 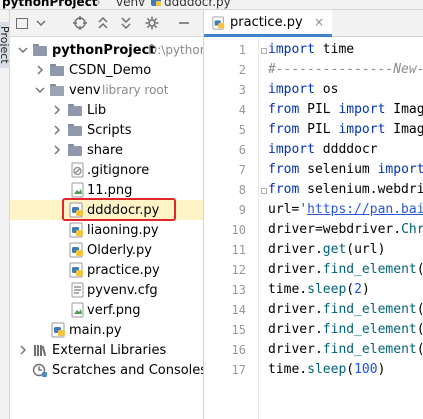 What do you see at coordinates (114, 310) in the screenshot?
I see `tree-item-label: verf.png` at bounding box center [114, 310].